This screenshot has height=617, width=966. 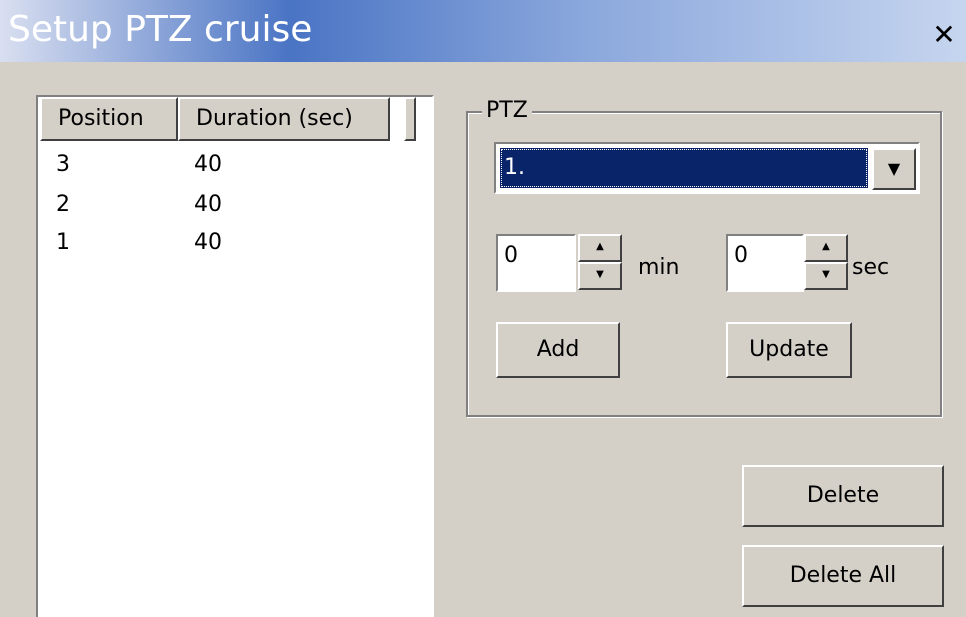 I want to click on seconds-input: 0, so click(x=765, y=263).